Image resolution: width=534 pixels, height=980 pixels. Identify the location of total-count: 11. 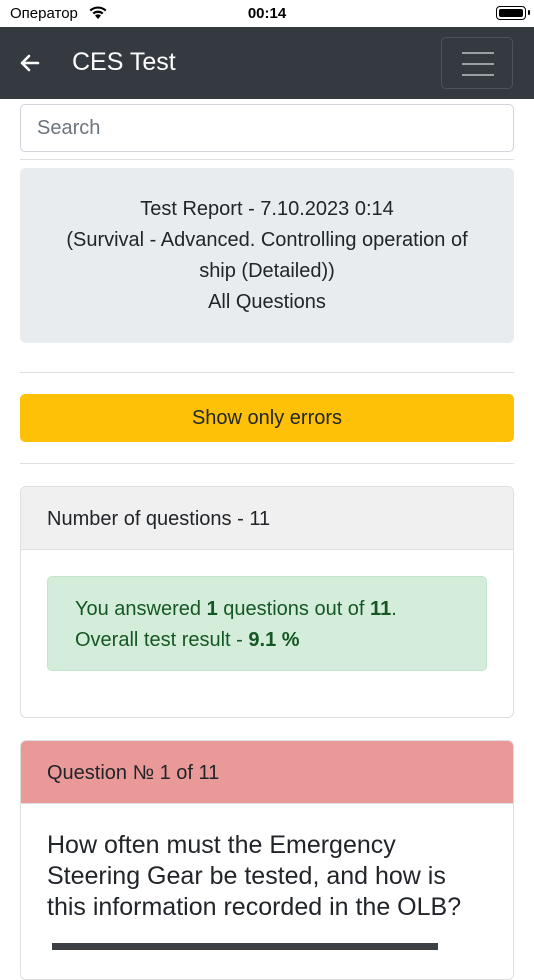
(381, 609).